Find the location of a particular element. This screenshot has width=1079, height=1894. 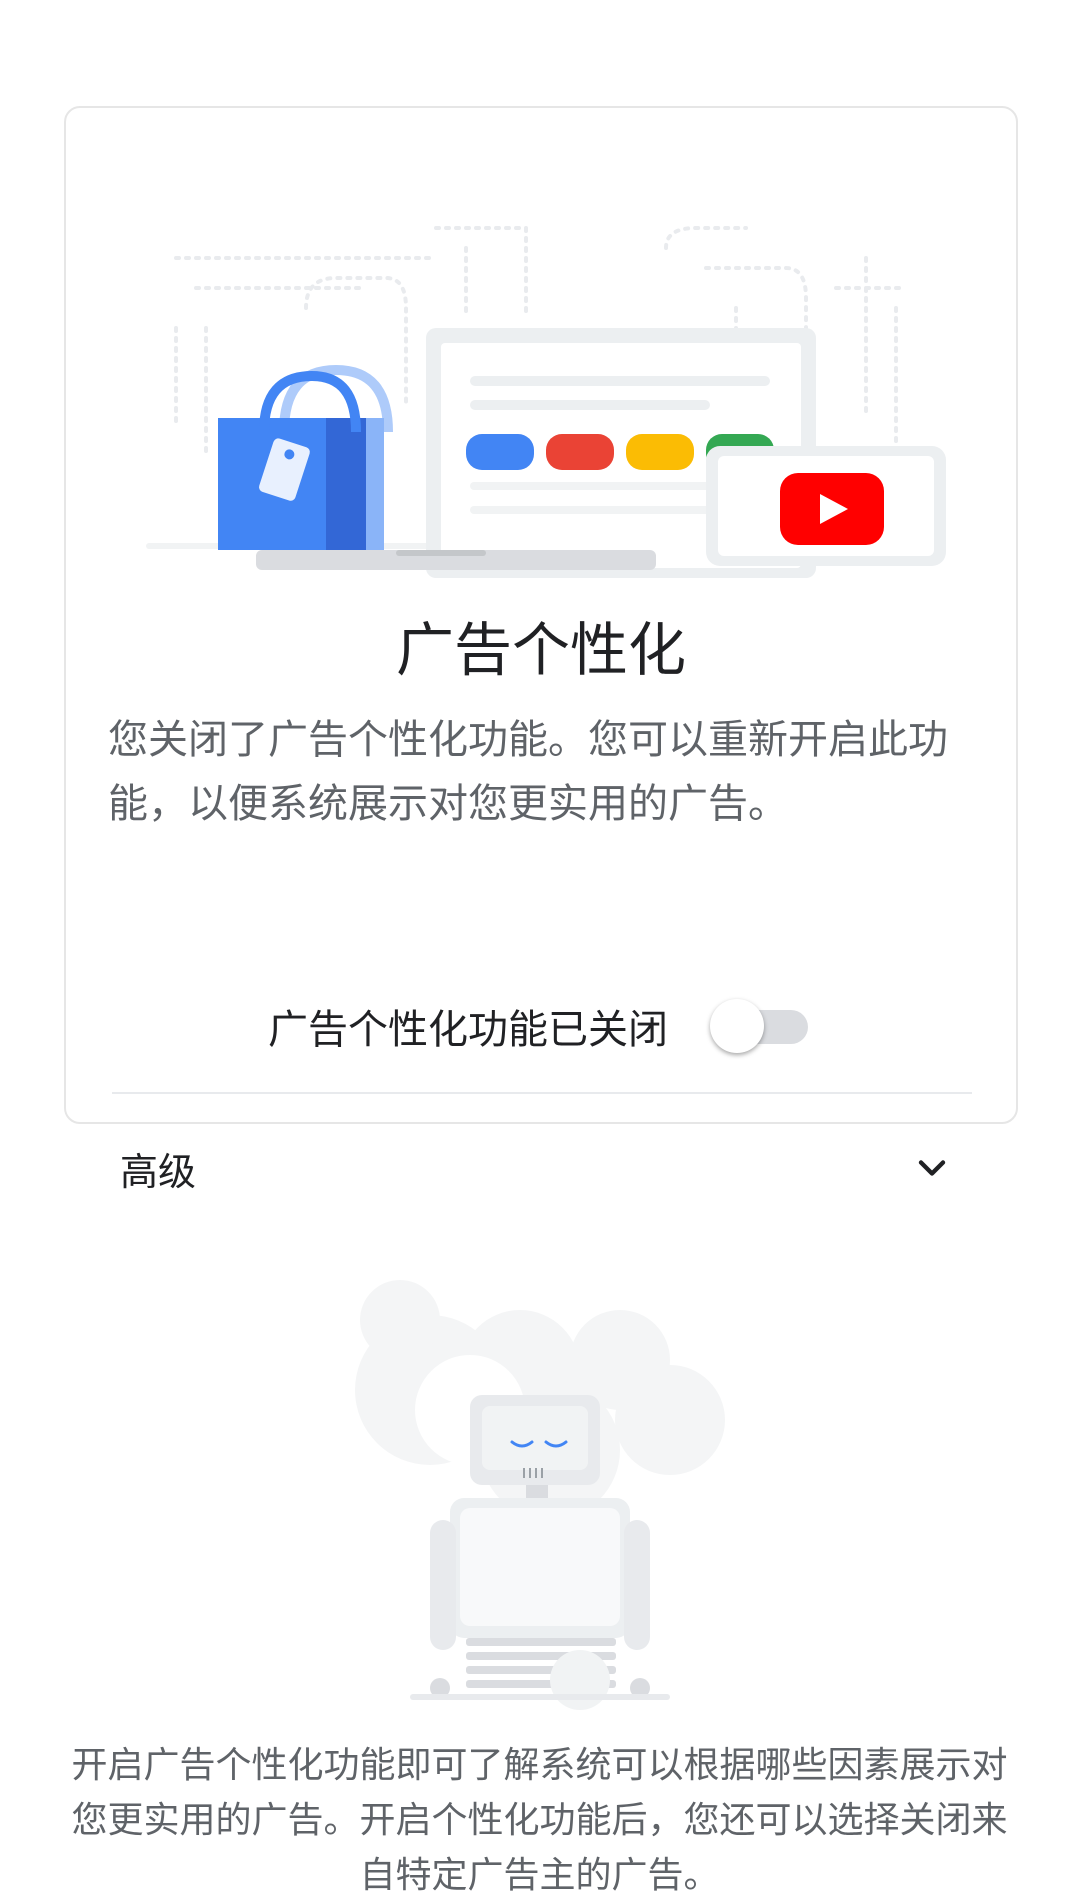

chevron-down-icon is located at coordinates (932, 1168).